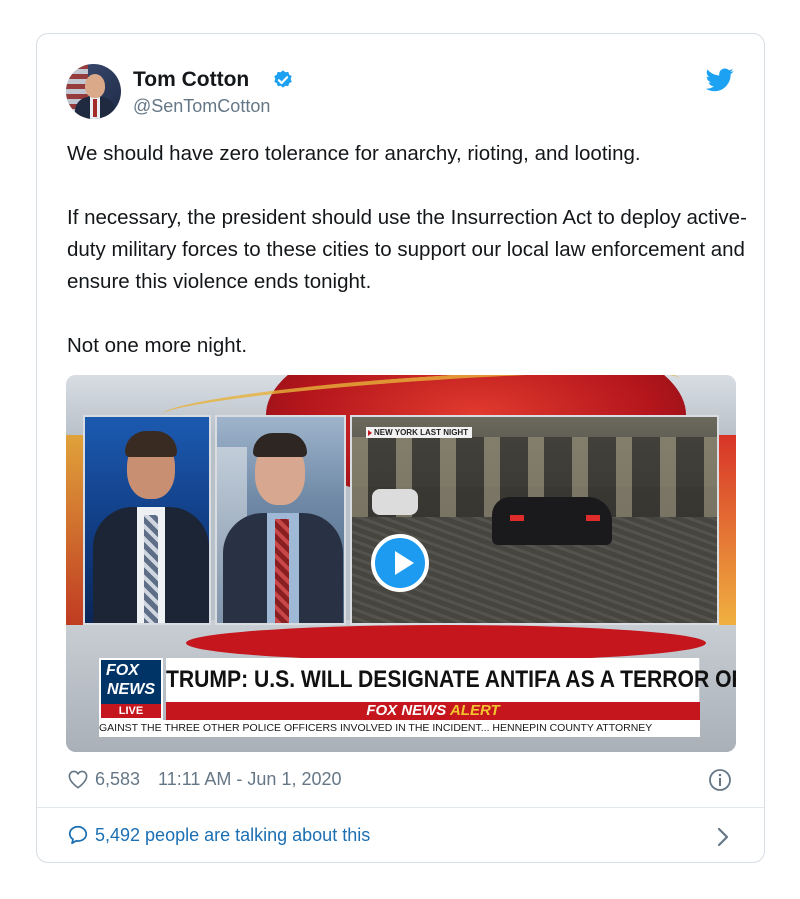 This screenshot has height=899, width=800. What do you see at coordinates (191, 80) in the screenshot?
I see `author-name: Tom Cotton` at bounding box center [191, 80].